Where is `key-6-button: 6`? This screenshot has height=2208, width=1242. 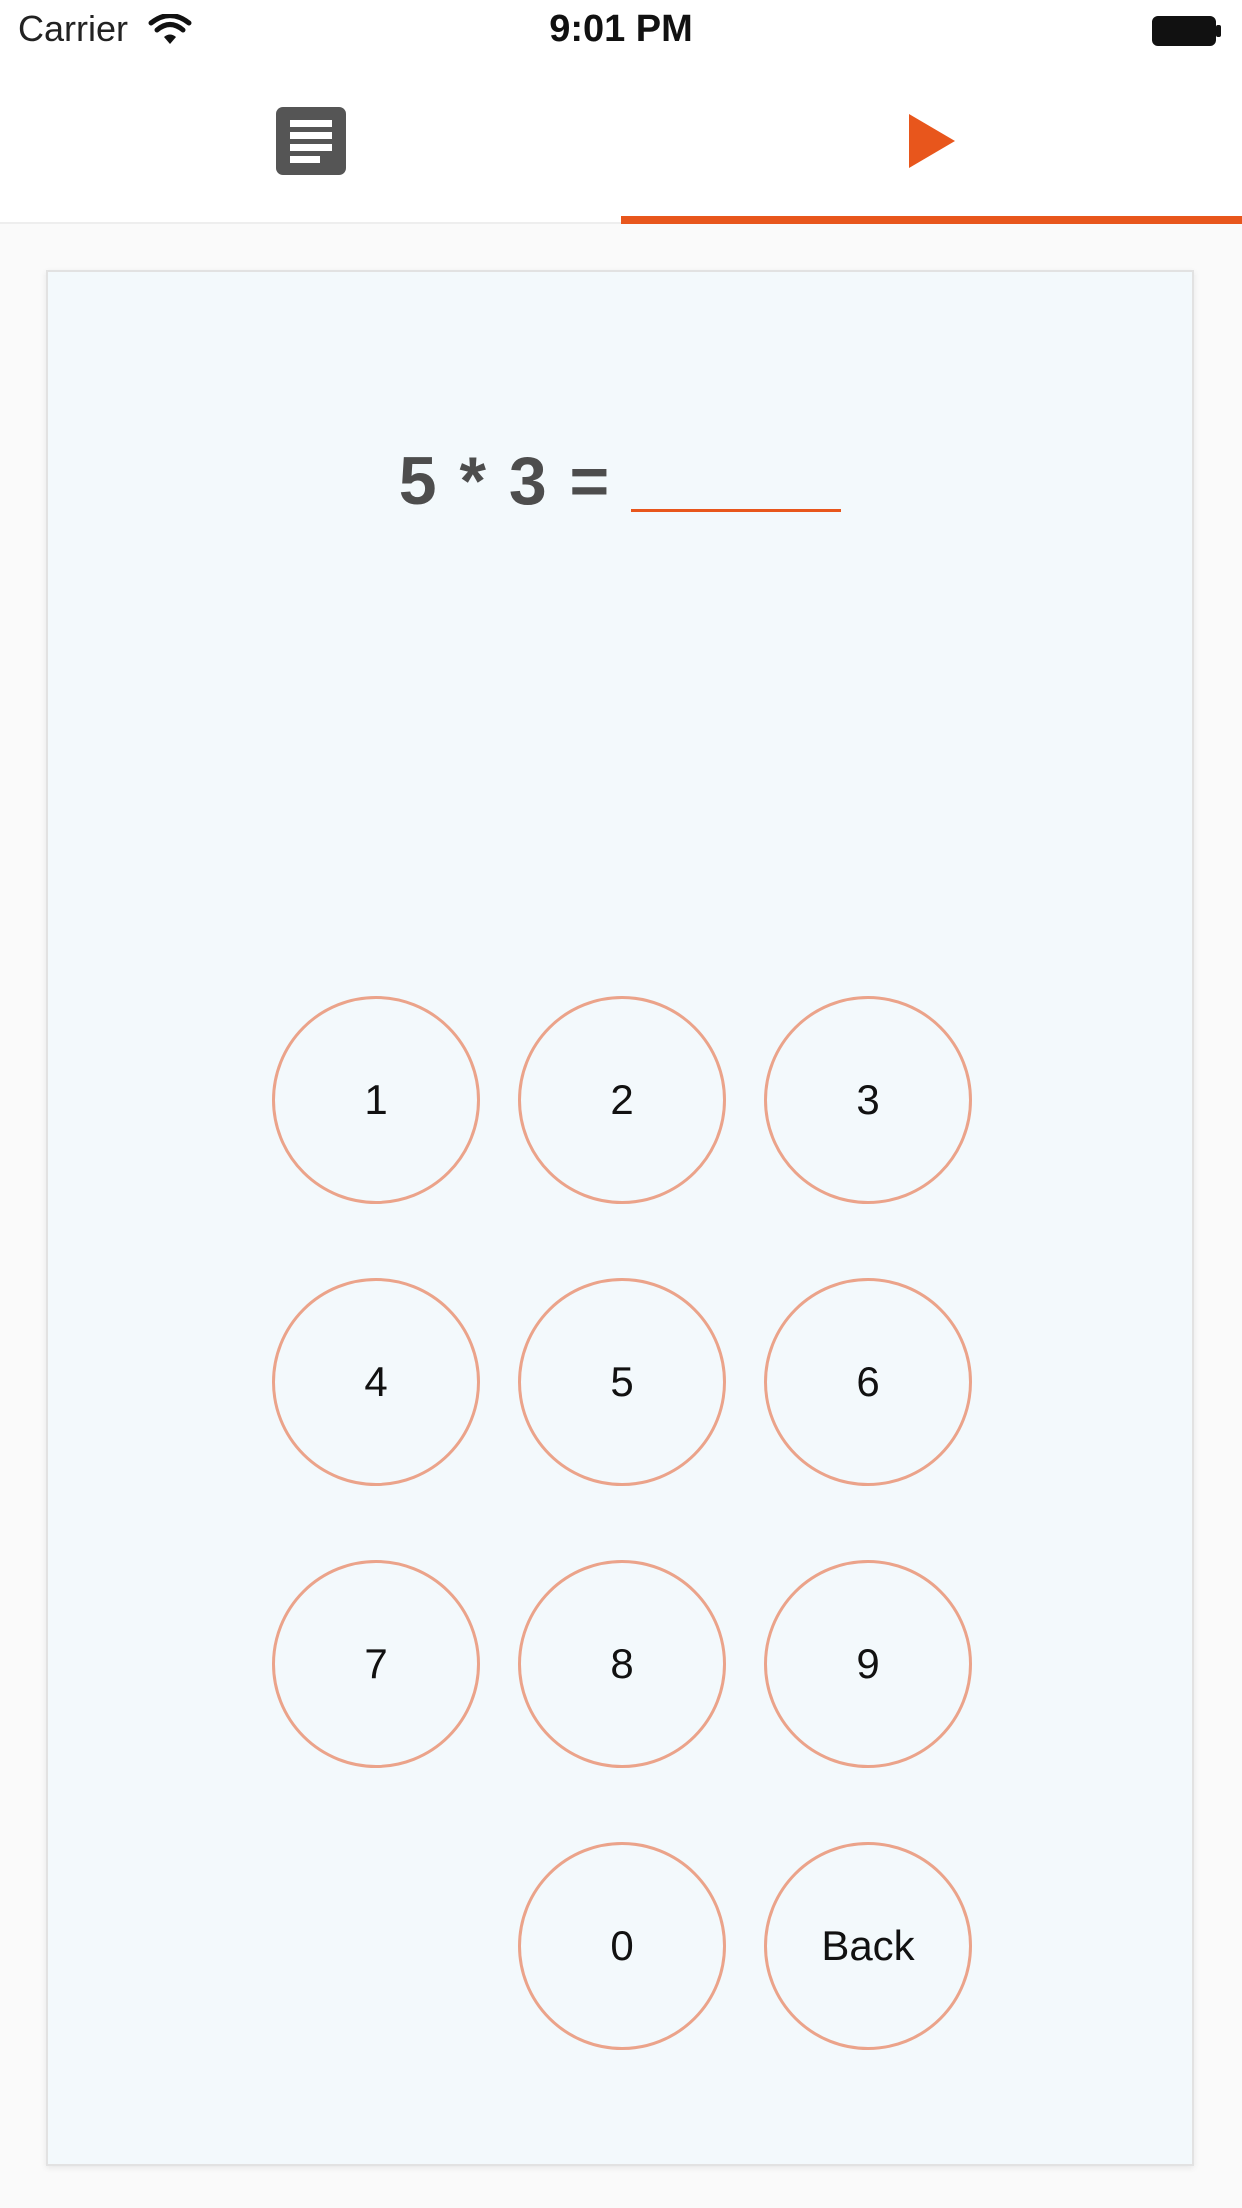 key-6-button: 6 is located at coordinates (868, 1382).